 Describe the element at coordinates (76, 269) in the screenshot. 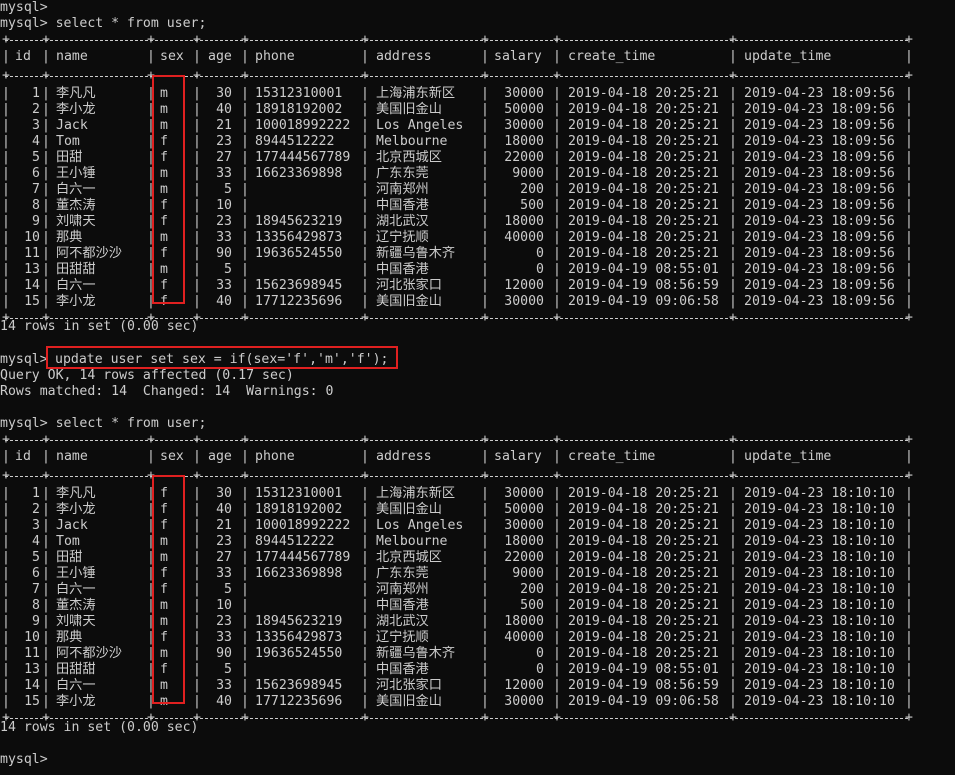

I see `cell-name: 田甜甜` at that location.